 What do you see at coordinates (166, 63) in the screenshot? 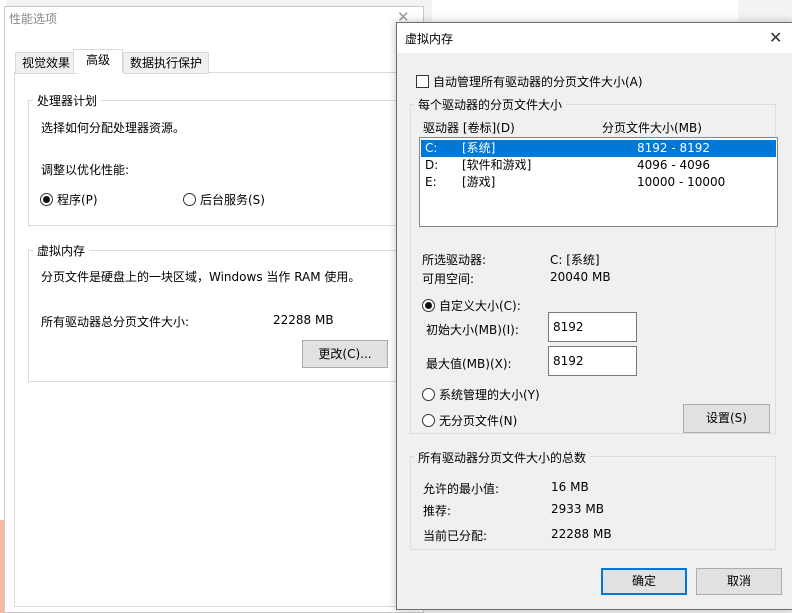
I see `tab-data-execution-prevention: 数据执行保护` at bounding box center [166, 63].